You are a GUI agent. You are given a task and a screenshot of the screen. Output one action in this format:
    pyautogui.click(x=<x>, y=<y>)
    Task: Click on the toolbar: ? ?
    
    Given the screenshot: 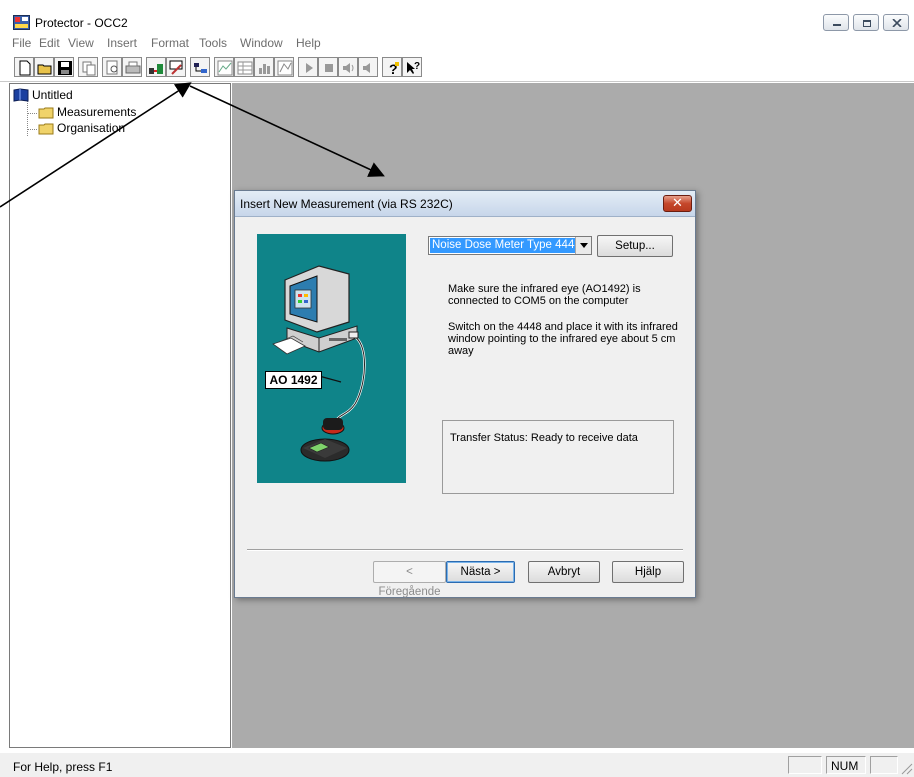 What is the action you would take?
    pyautogui.click(x=457, y=67)
    